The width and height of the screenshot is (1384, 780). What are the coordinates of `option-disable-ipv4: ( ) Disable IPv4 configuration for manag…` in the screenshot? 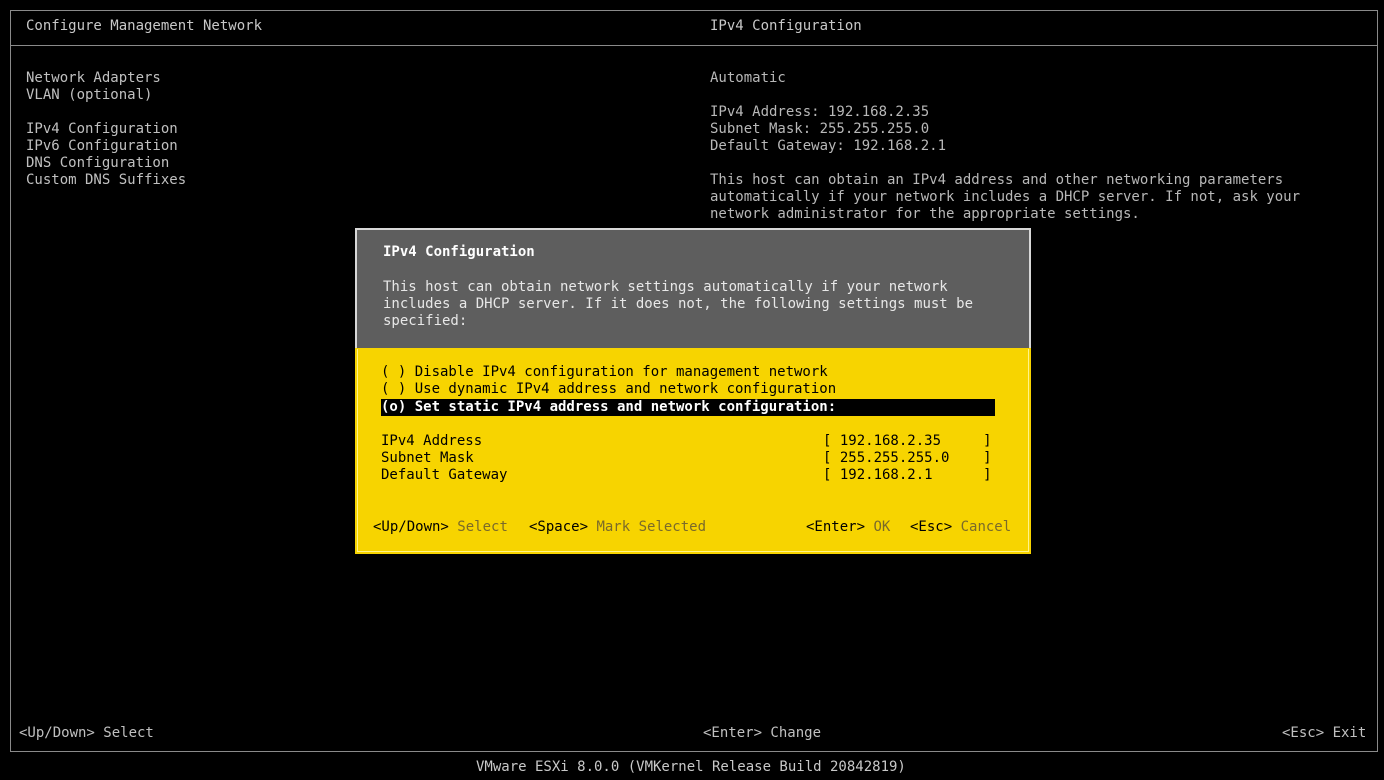 It's located at (604, 372).